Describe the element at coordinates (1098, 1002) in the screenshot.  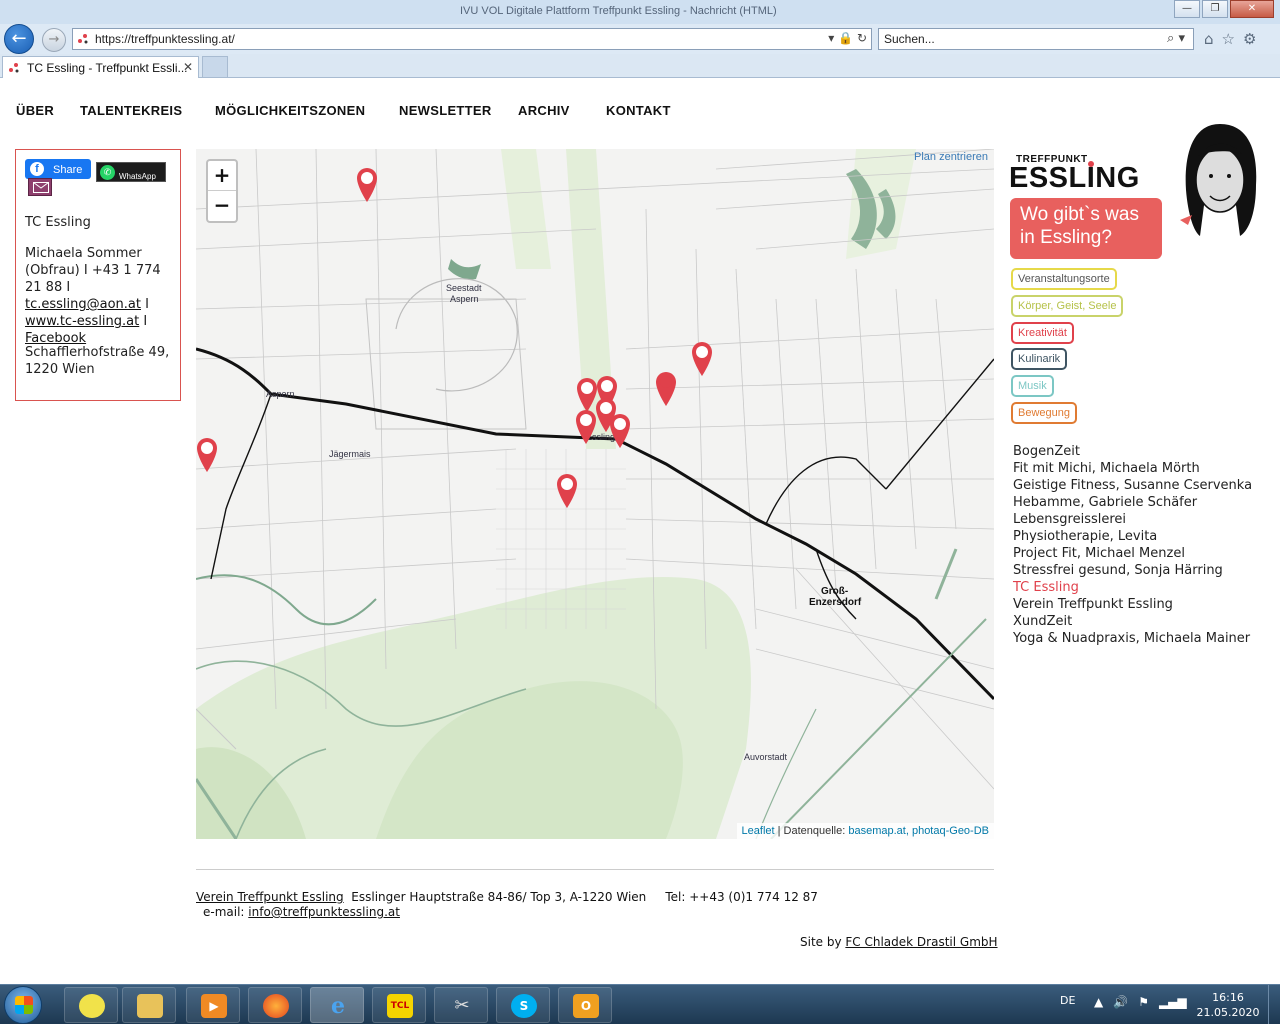
I see `tray-expand-icon: ▲` at that location.